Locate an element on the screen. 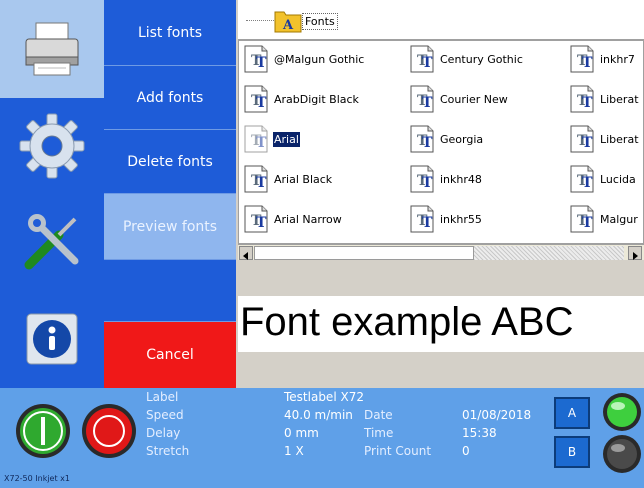 The height and width of the screenshot is (488, 644). font-file-label: @Malgun Gothic is located at coordinates (319, 59).